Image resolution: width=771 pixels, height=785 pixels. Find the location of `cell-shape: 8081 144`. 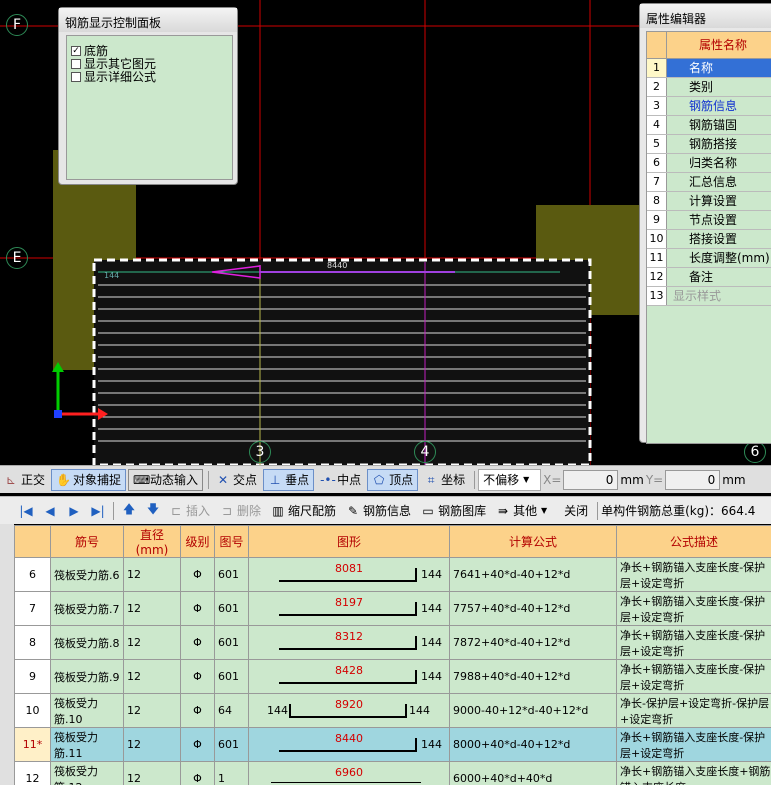

cell-shape: 8081 144 is located at coordinates (349, 574).